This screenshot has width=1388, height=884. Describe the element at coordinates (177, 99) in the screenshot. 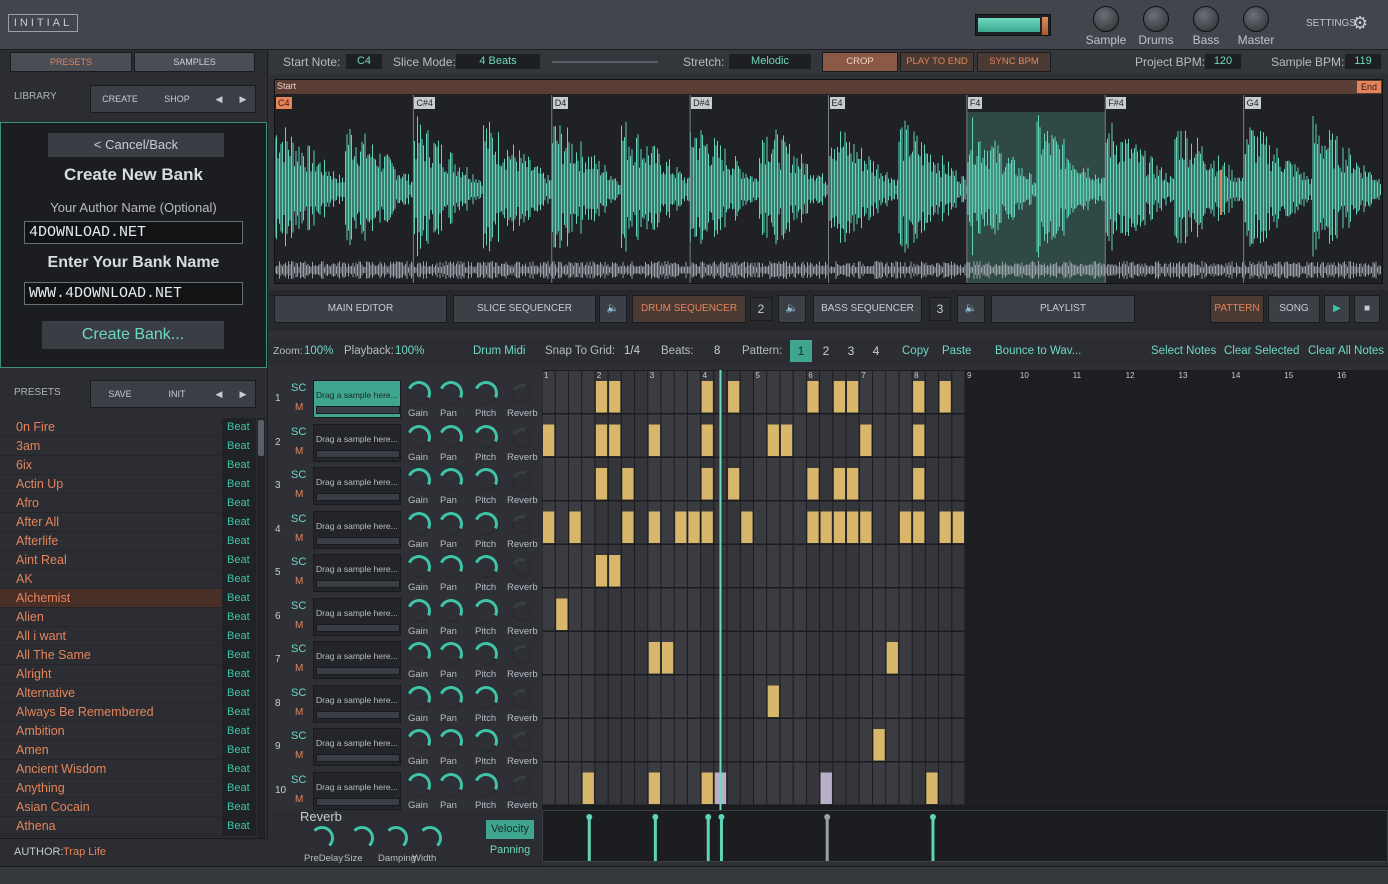

I see `shop-button: SHOP` at that location.